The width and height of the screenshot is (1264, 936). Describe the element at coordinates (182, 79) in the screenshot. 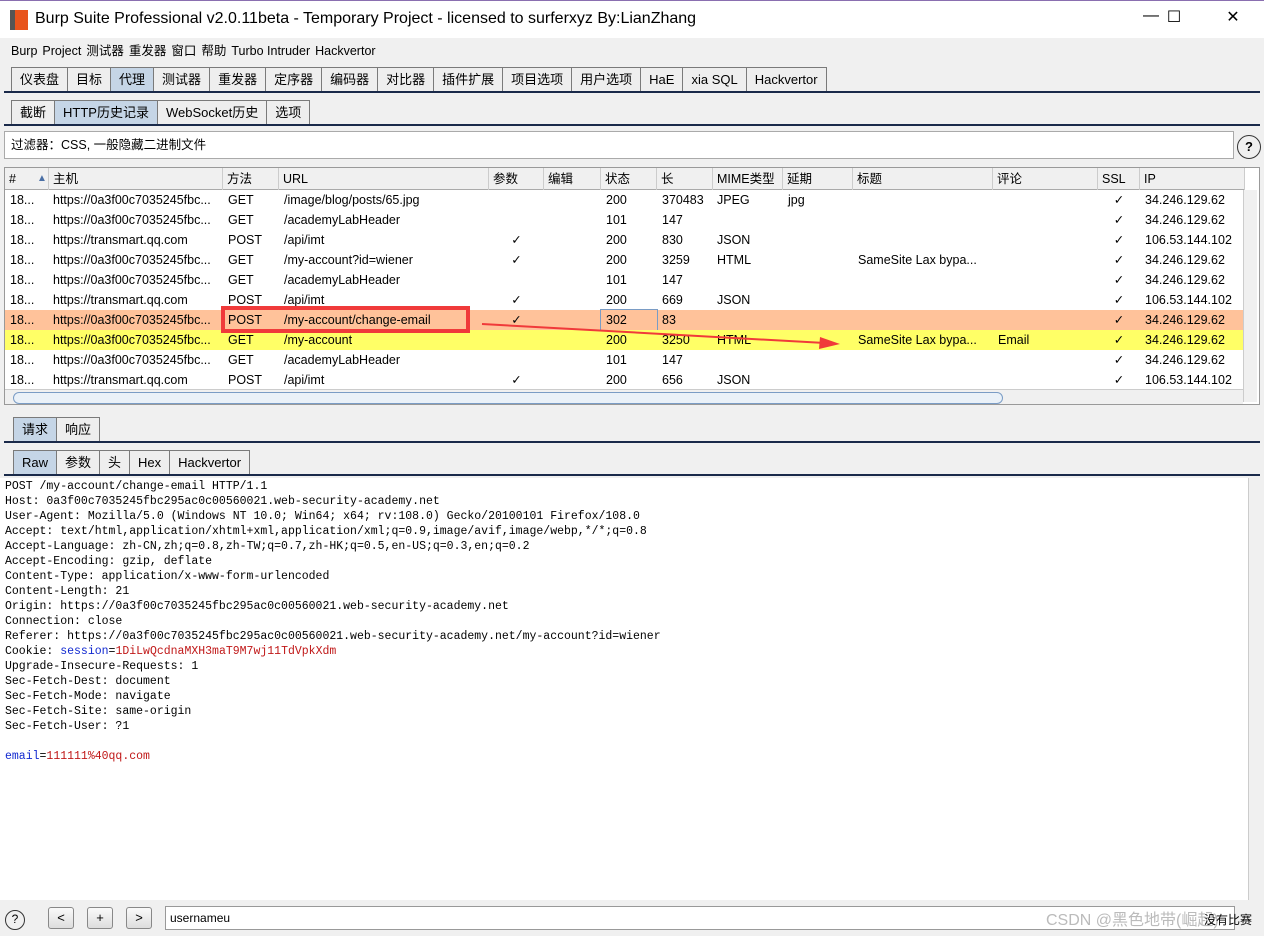

I see `tab-main: 测试器` at that location.